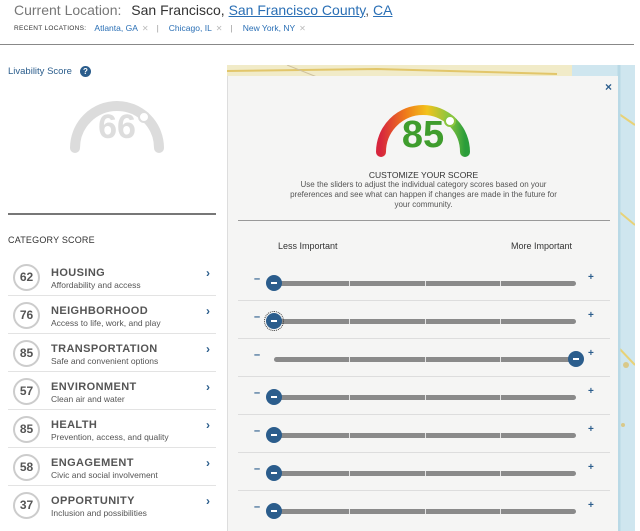  I want to click on category-environment: 57 ENVIRONMENT Clean air and water ›, so click(112, 391).